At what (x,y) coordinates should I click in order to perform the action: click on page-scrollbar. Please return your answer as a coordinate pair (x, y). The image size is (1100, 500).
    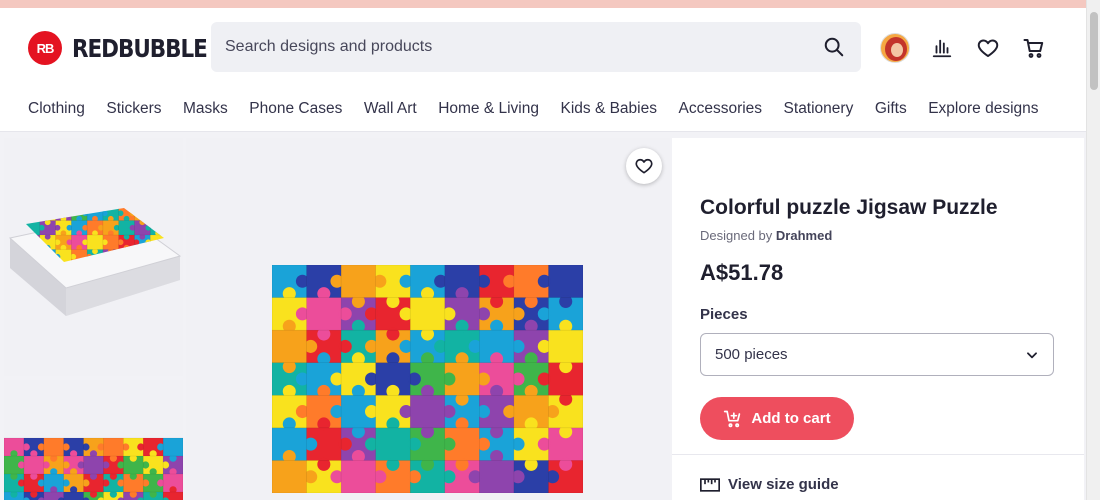
    Looking at the image, I should click on (1093, 250).